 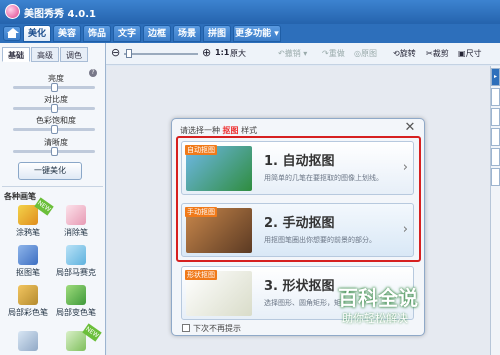 What do you see at coordinates (157, 33) in the screenshot?
I see `tab-frame: 边框` at bounding box center [157, 33].